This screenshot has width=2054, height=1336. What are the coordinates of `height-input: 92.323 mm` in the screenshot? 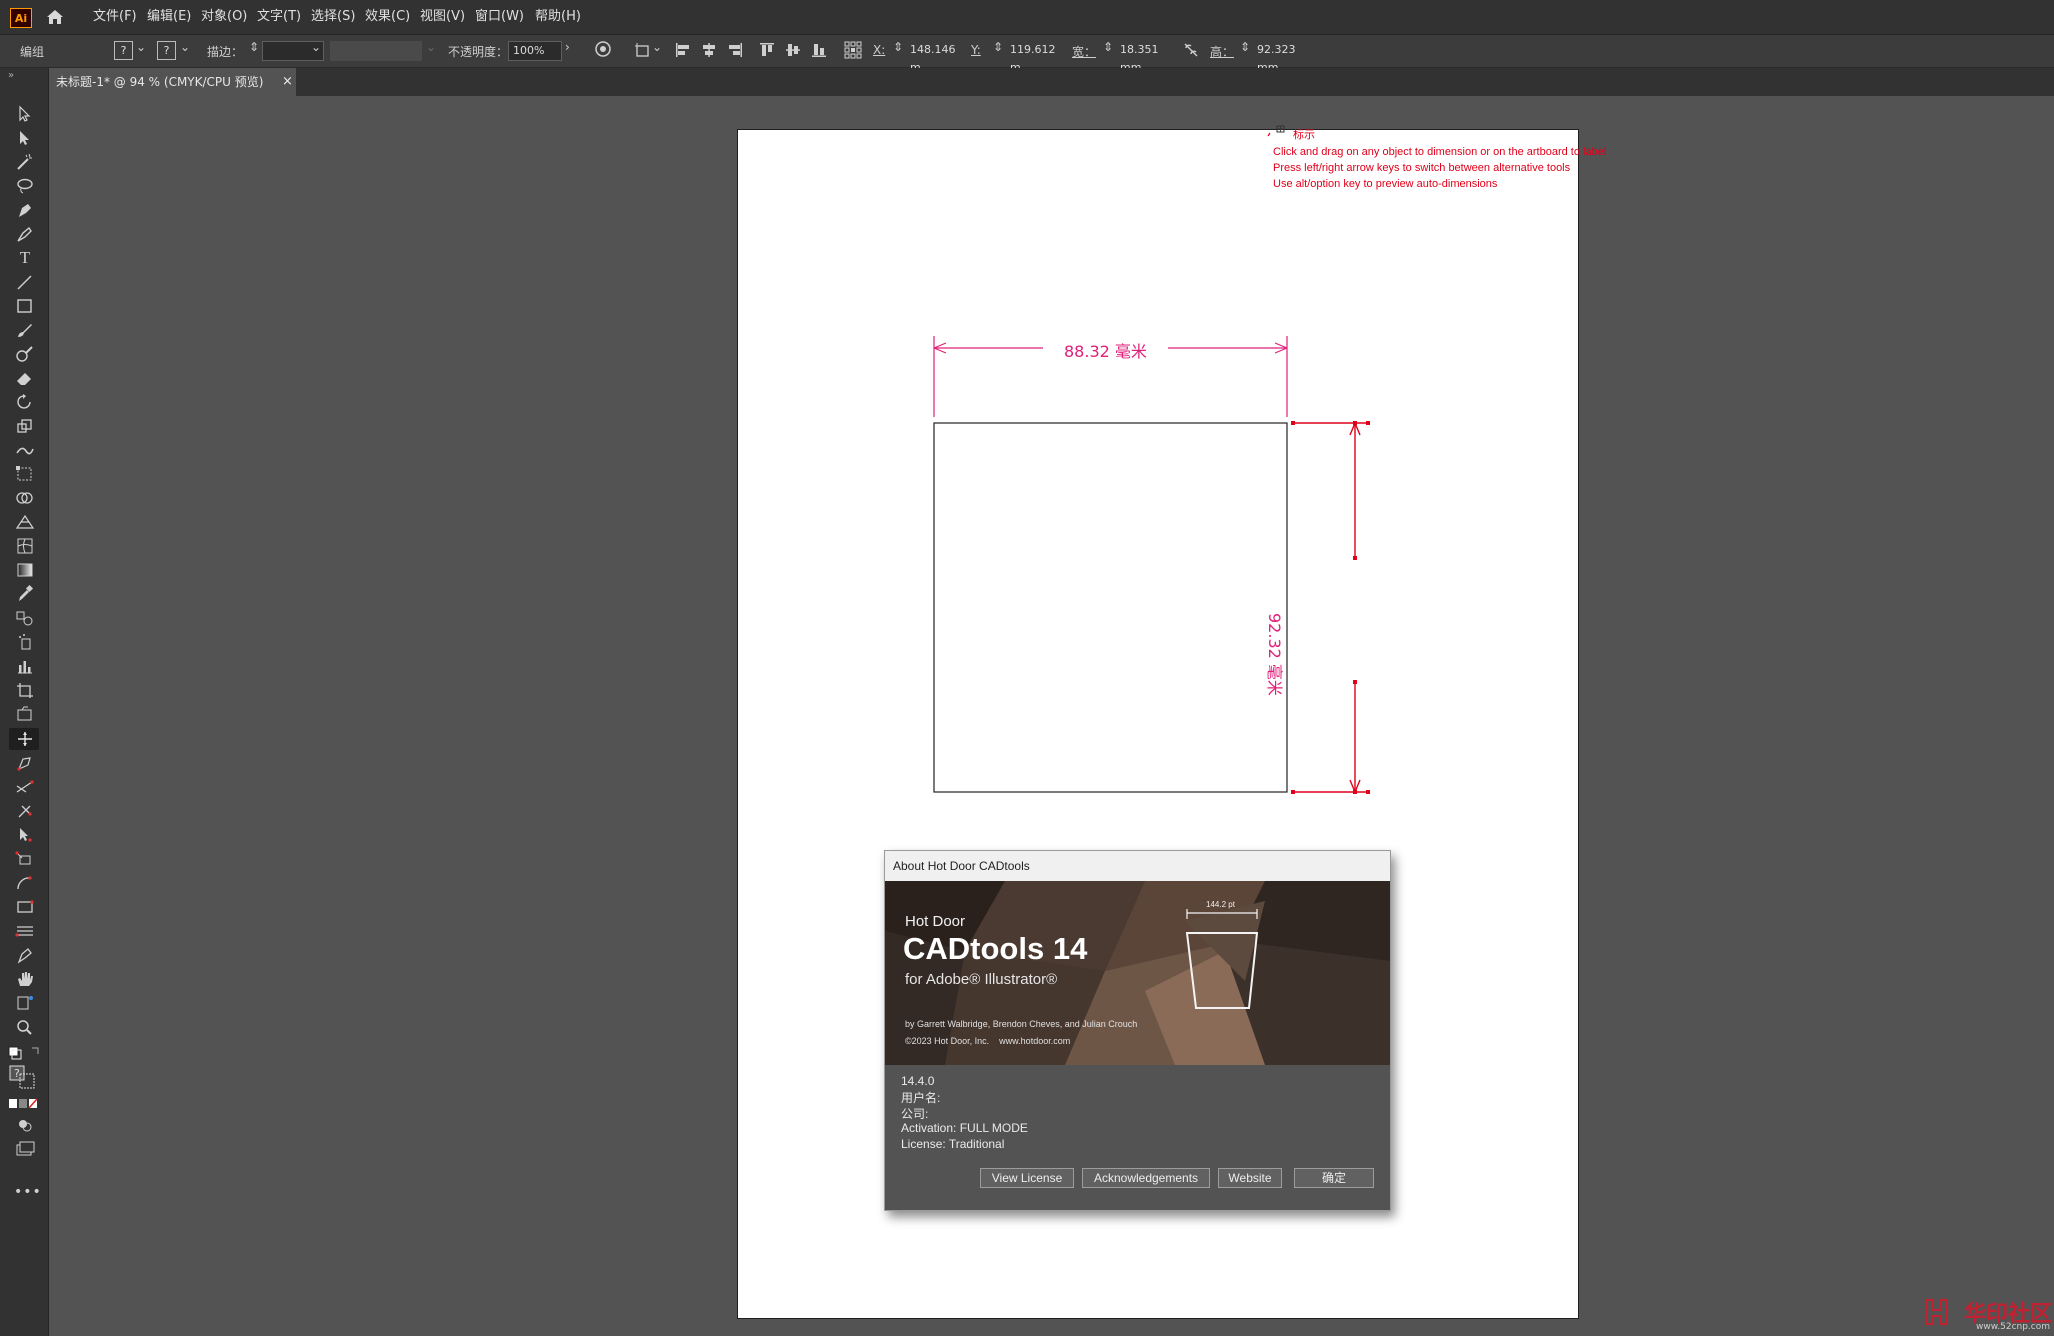 It's located at (1283, 57).